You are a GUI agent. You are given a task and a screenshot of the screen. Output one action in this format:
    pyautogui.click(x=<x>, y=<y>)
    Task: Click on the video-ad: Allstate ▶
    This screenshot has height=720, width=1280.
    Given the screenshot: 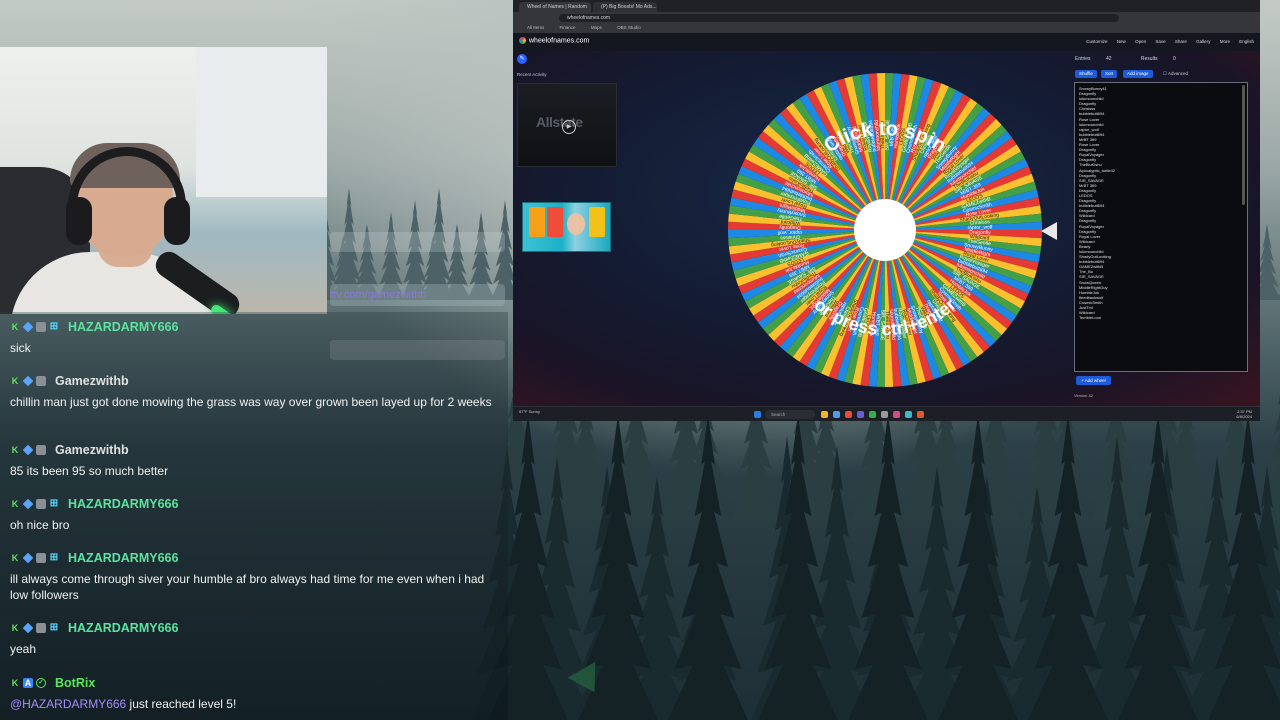 What is the action you would take?
    pyautogui.click(x=567, y=125)
    